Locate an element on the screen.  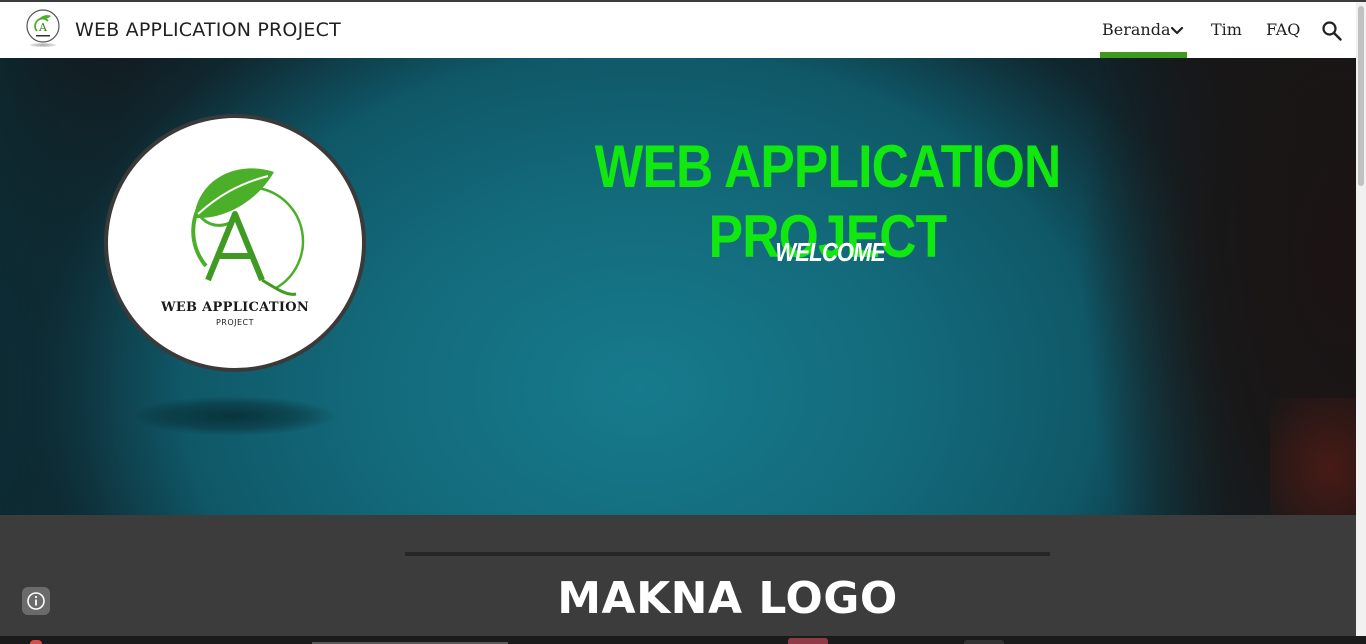
nav-item-faq: FAQ is located at coordinates (1283, 30).